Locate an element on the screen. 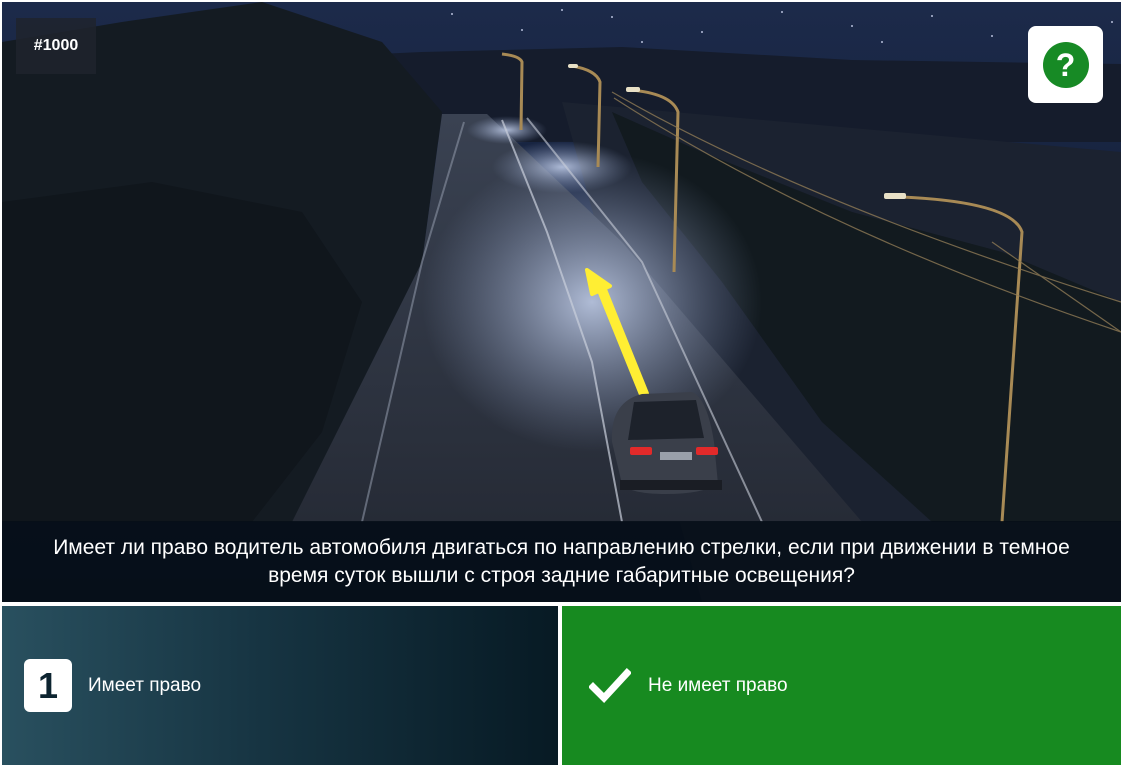 This screenshot has width=1123, height=765. answer-label: Не имеет право is located at coordinates (718, 685).